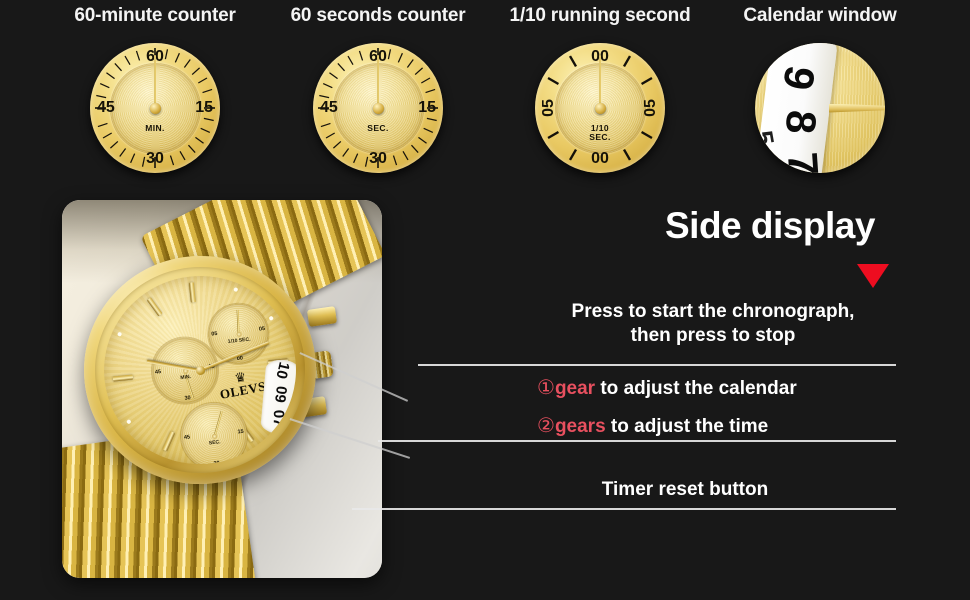 The image size is (970, 600). I want to click on subdial-minute-counter: 60 15 30 45 MIN., so click(155, 108).